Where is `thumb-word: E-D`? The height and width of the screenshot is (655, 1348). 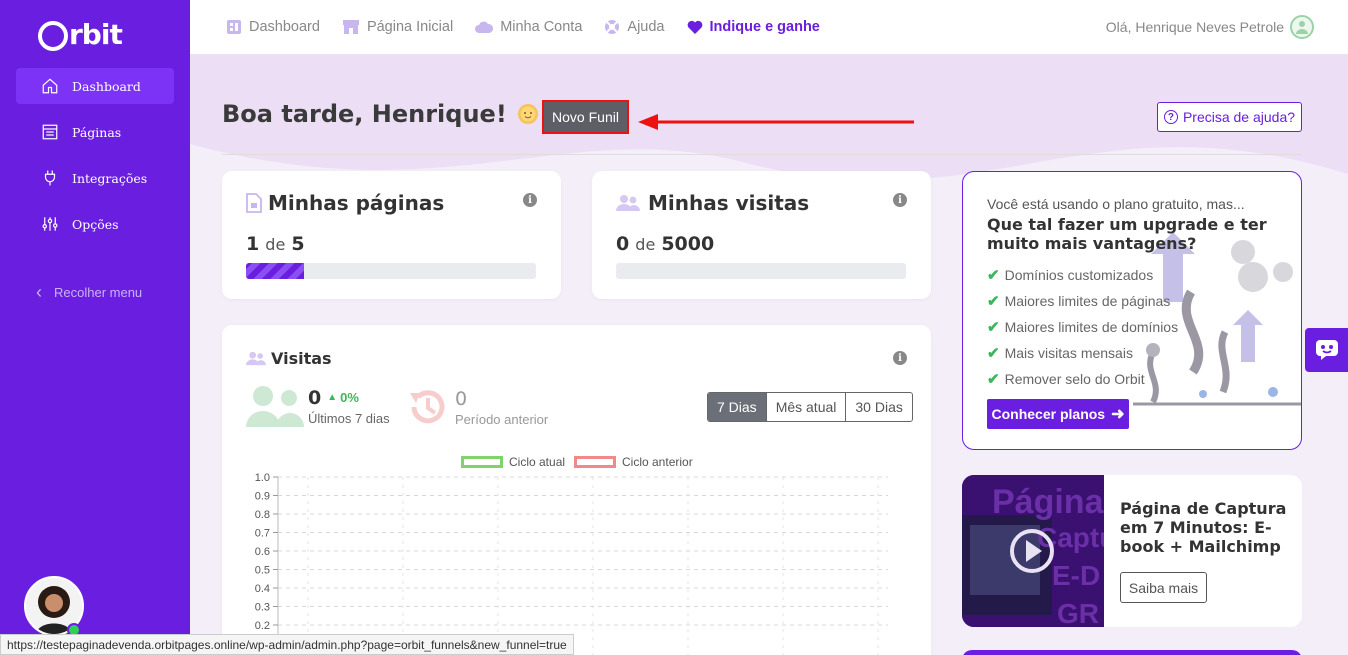 thumb-word: E-D is located at coordinates (1076, 575).